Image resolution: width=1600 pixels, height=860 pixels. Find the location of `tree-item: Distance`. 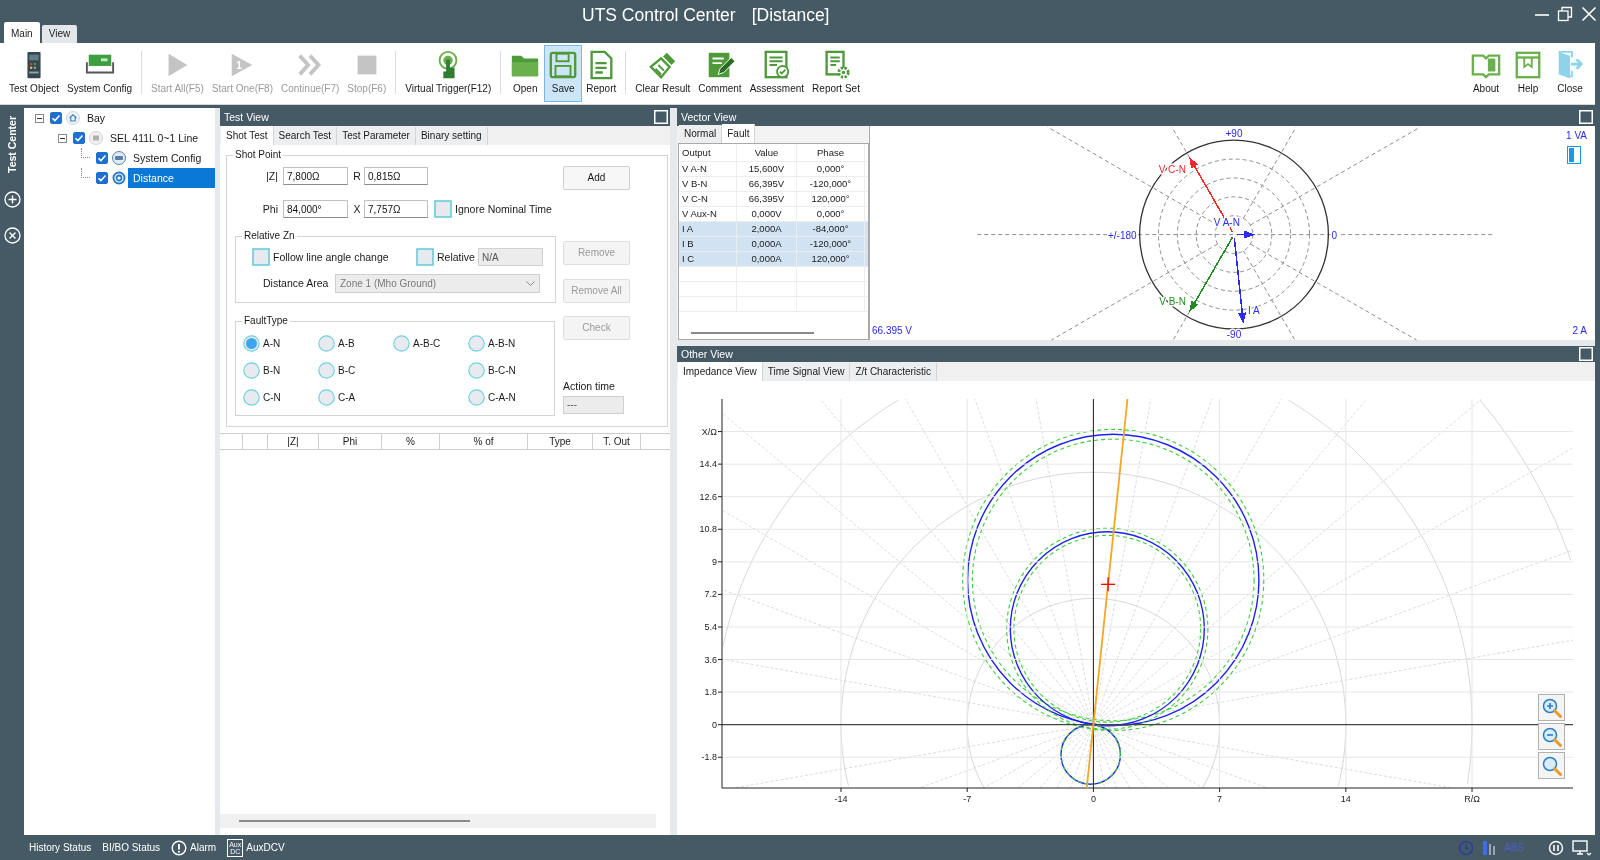

tree-item: Distance is located at coordinates (171, 178).